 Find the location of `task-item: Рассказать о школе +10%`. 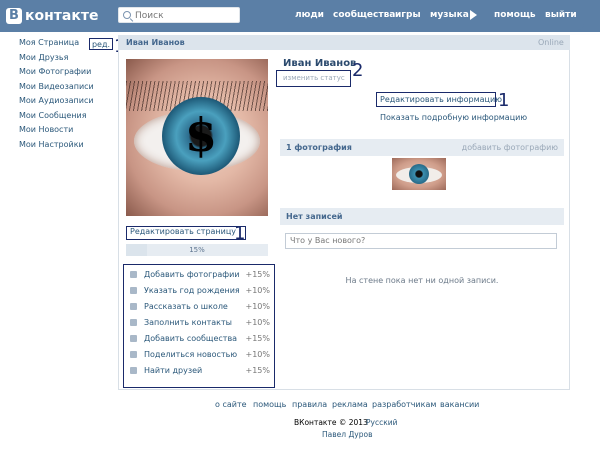

task-item: Рассказать о школе +10% is located at coordinates (200, 307).